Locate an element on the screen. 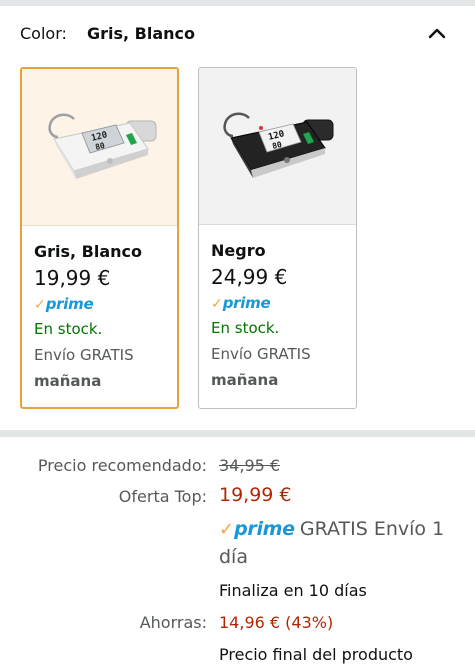 This screenshot has height=672, width=475. list-price: 34,95 € is located at coordinates (250, 465).